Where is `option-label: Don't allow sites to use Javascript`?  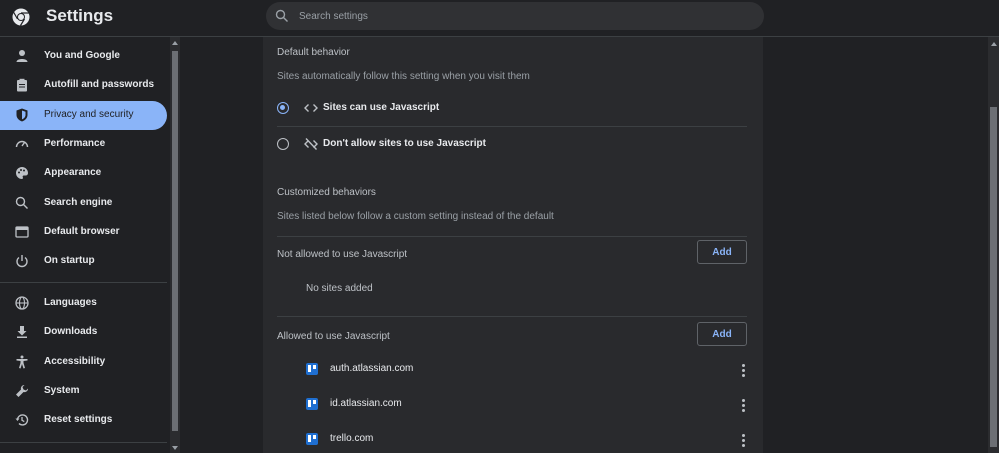
option-label: Don't allow sites to use Javascript is located at coordinates (404, 143).